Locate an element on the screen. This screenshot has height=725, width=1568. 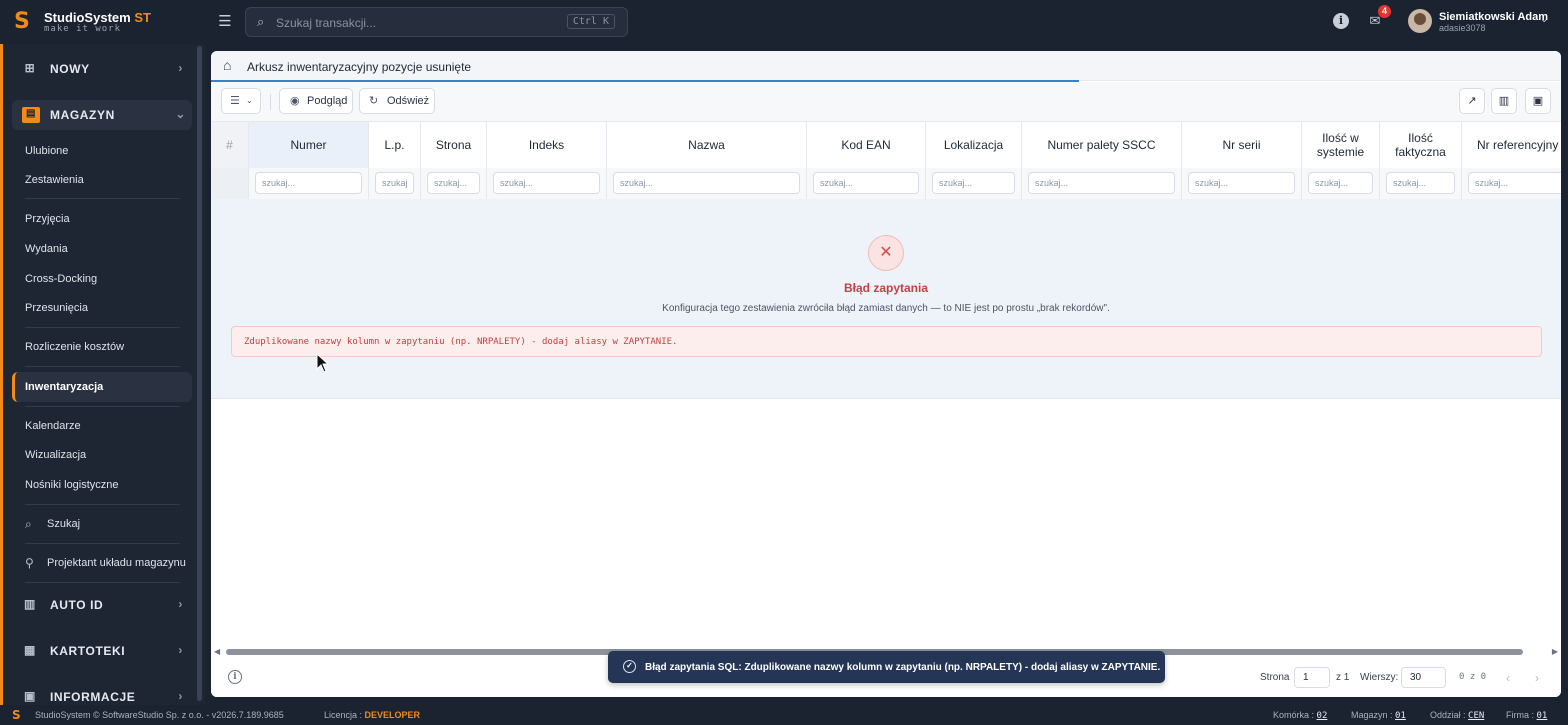
preview-button: ◉ Podgląd is located at coordinates (316, 101).